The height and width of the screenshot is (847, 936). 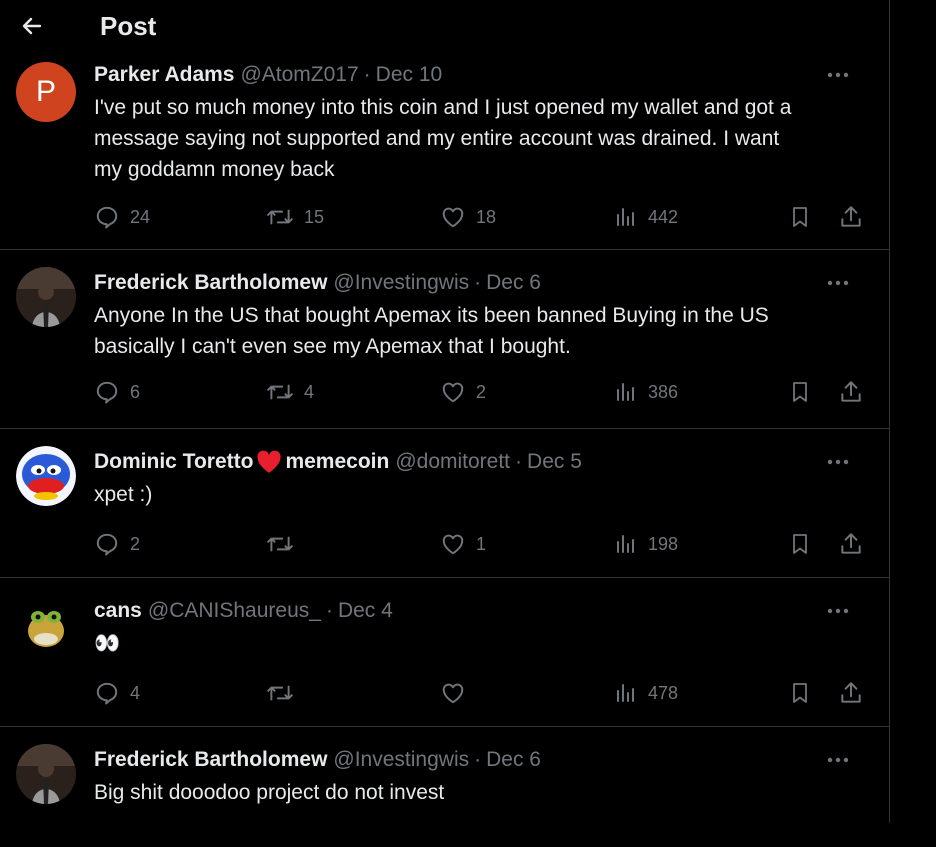 I want to click on views-count: 478, so click(x=663, y=692).